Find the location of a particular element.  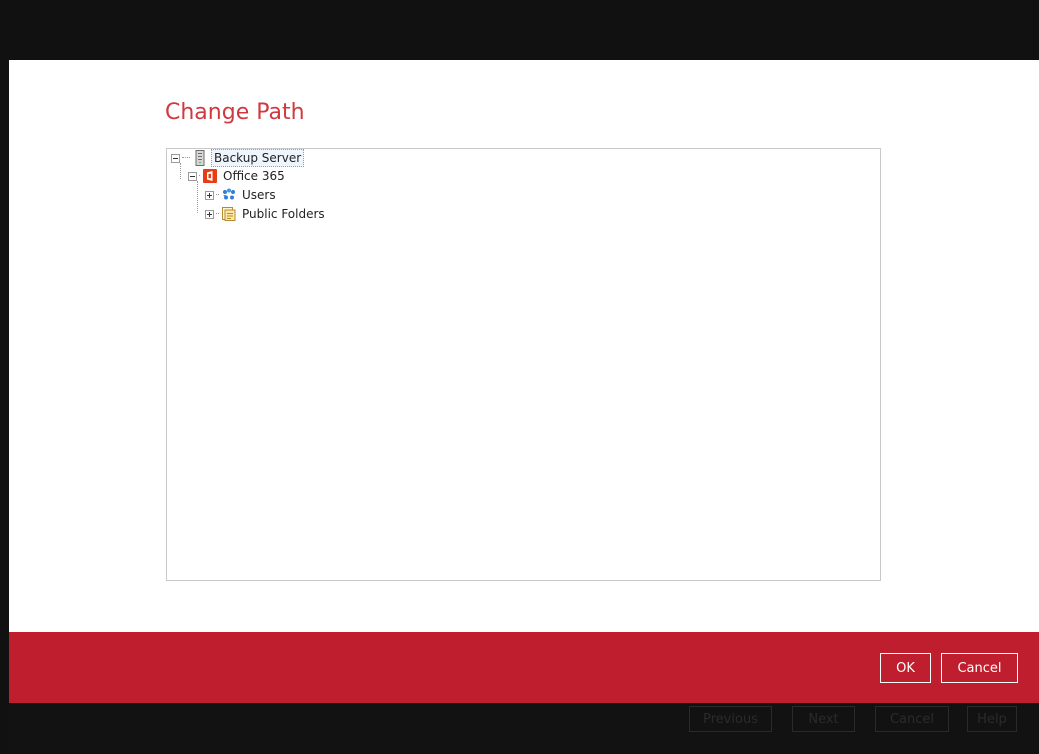

tree-item-label: Users is located at coordinates (259, 195).